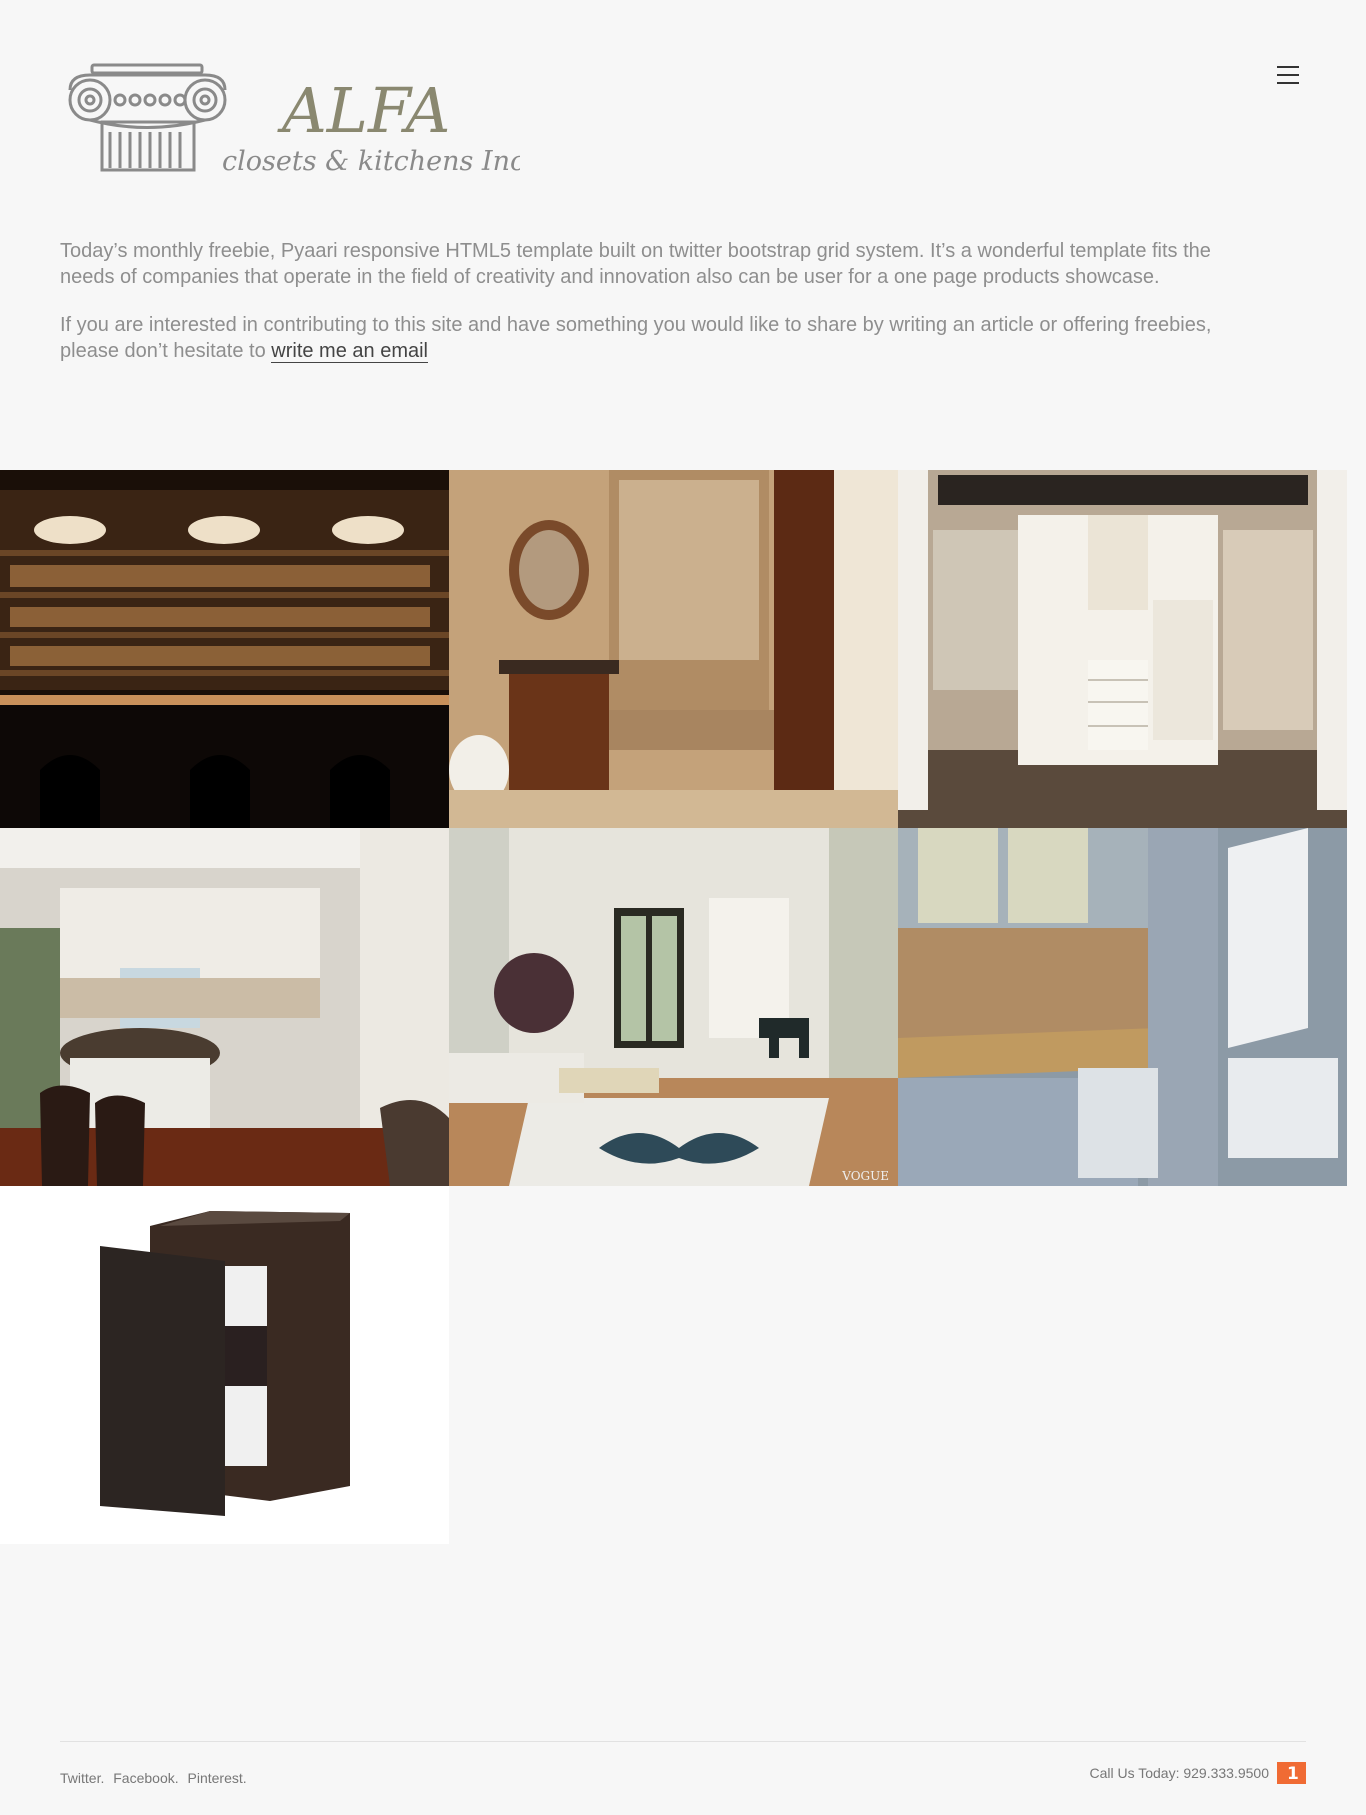 The height and width of the screenshot is (1815, 1366). I want to click on gallery-item-bathroom, so click(673, 649).